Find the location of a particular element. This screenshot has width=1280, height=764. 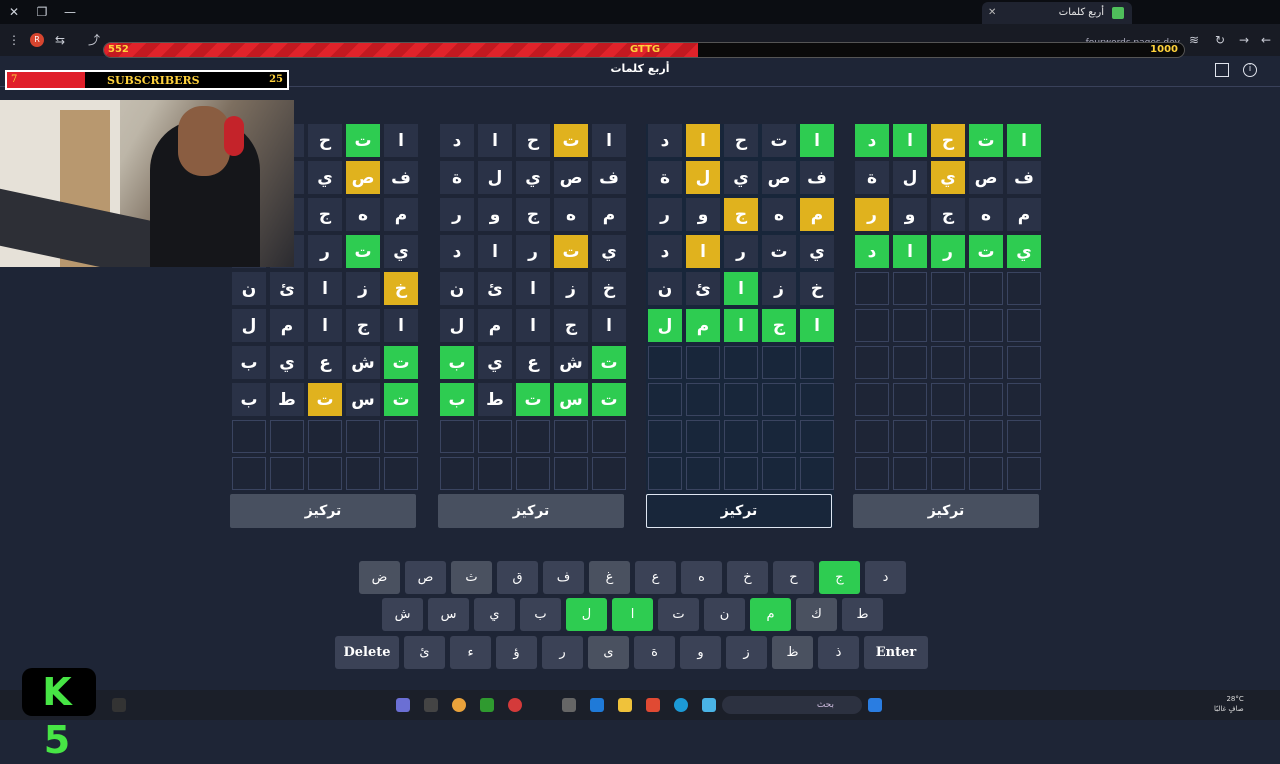

board-row: تشعيب is located at coordinates (324, 362).